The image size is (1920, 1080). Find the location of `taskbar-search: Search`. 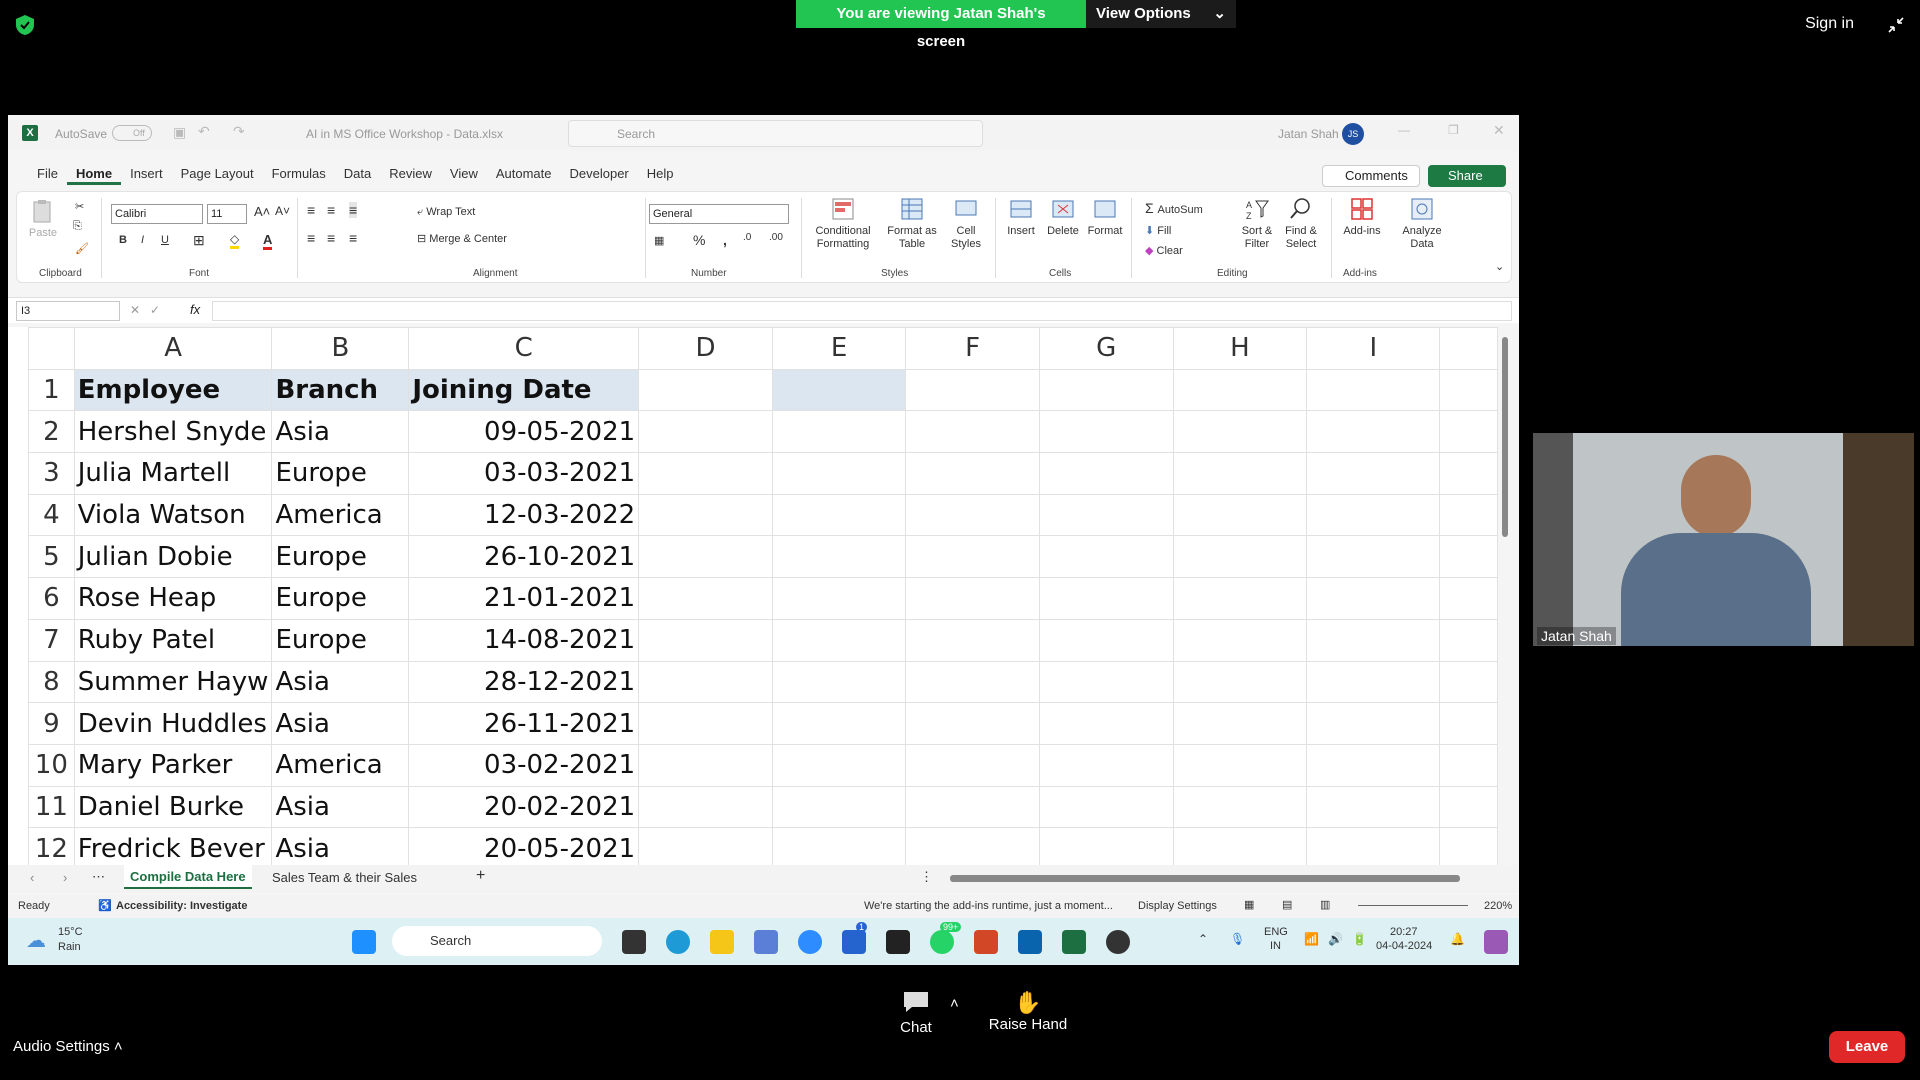

taskbar-search: Search is located at coordinates (497, 941).